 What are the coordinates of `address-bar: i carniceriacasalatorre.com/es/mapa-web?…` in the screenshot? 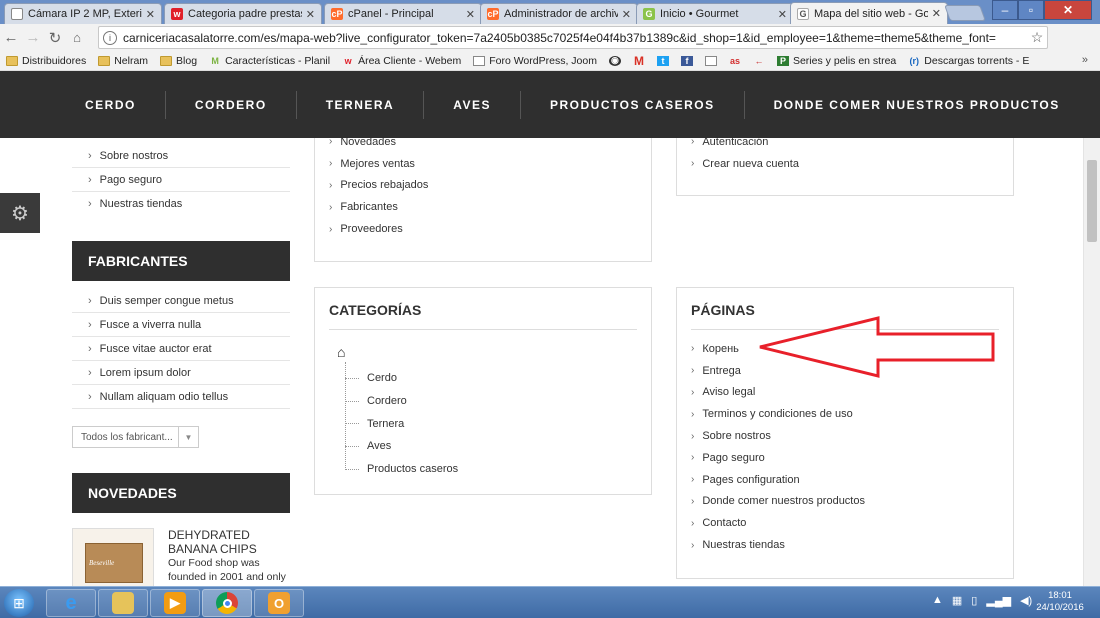 It's located at (573, 37).